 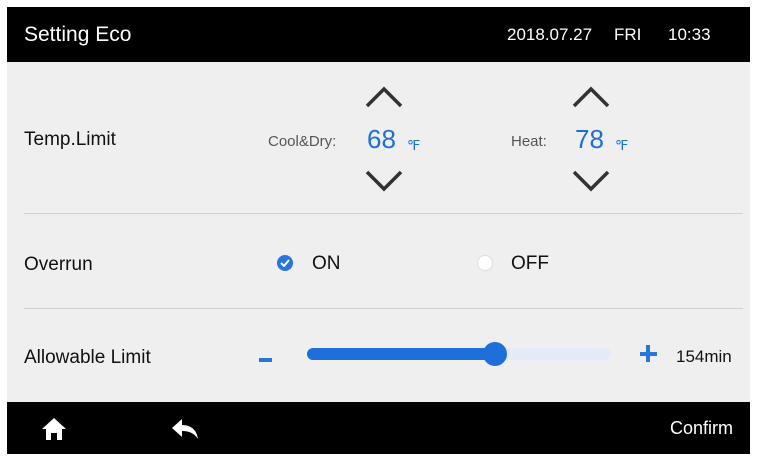 What do you see at coordinates (704, 356) in the screenshot?
I see `allowable-limit-value: 154min` at bounding box center [704, 356].